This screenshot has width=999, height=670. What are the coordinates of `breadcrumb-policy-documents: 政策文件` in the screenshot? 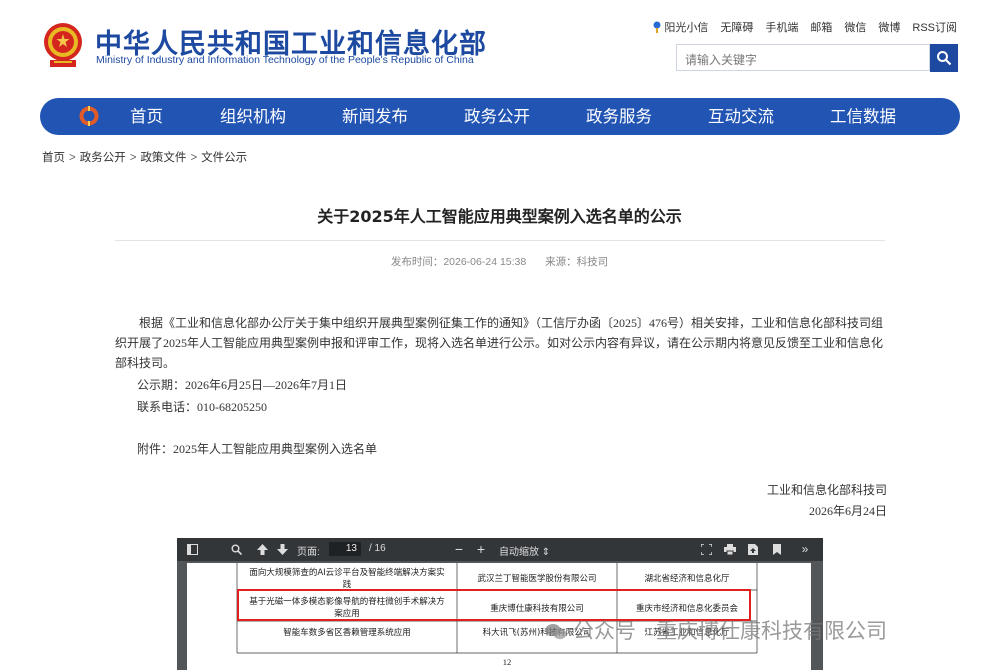 It's located at (163, 158).